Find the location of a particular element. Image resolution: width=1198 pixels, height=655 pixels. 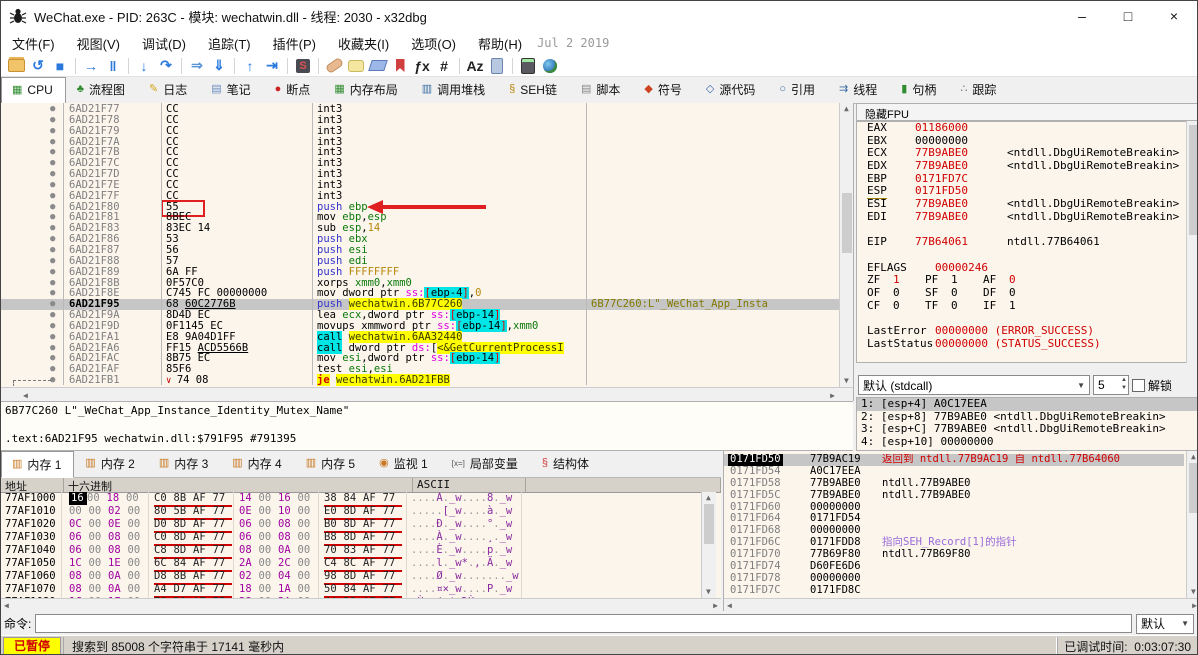

strings-icon: Az is located at coordinates (475, 66).